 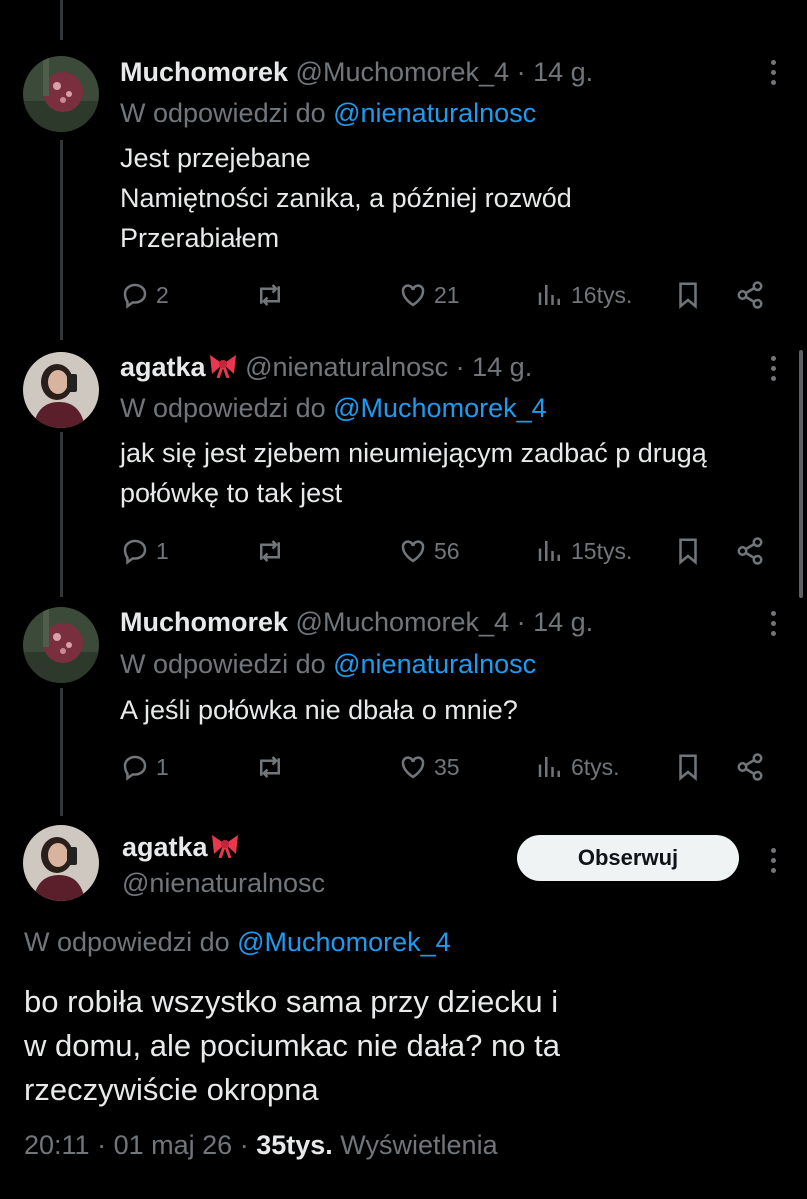 What do you see at coordinates (294, 1145) in the screenshot?
I see `views-count: 35tys.` at bounding box center [294, 1145].